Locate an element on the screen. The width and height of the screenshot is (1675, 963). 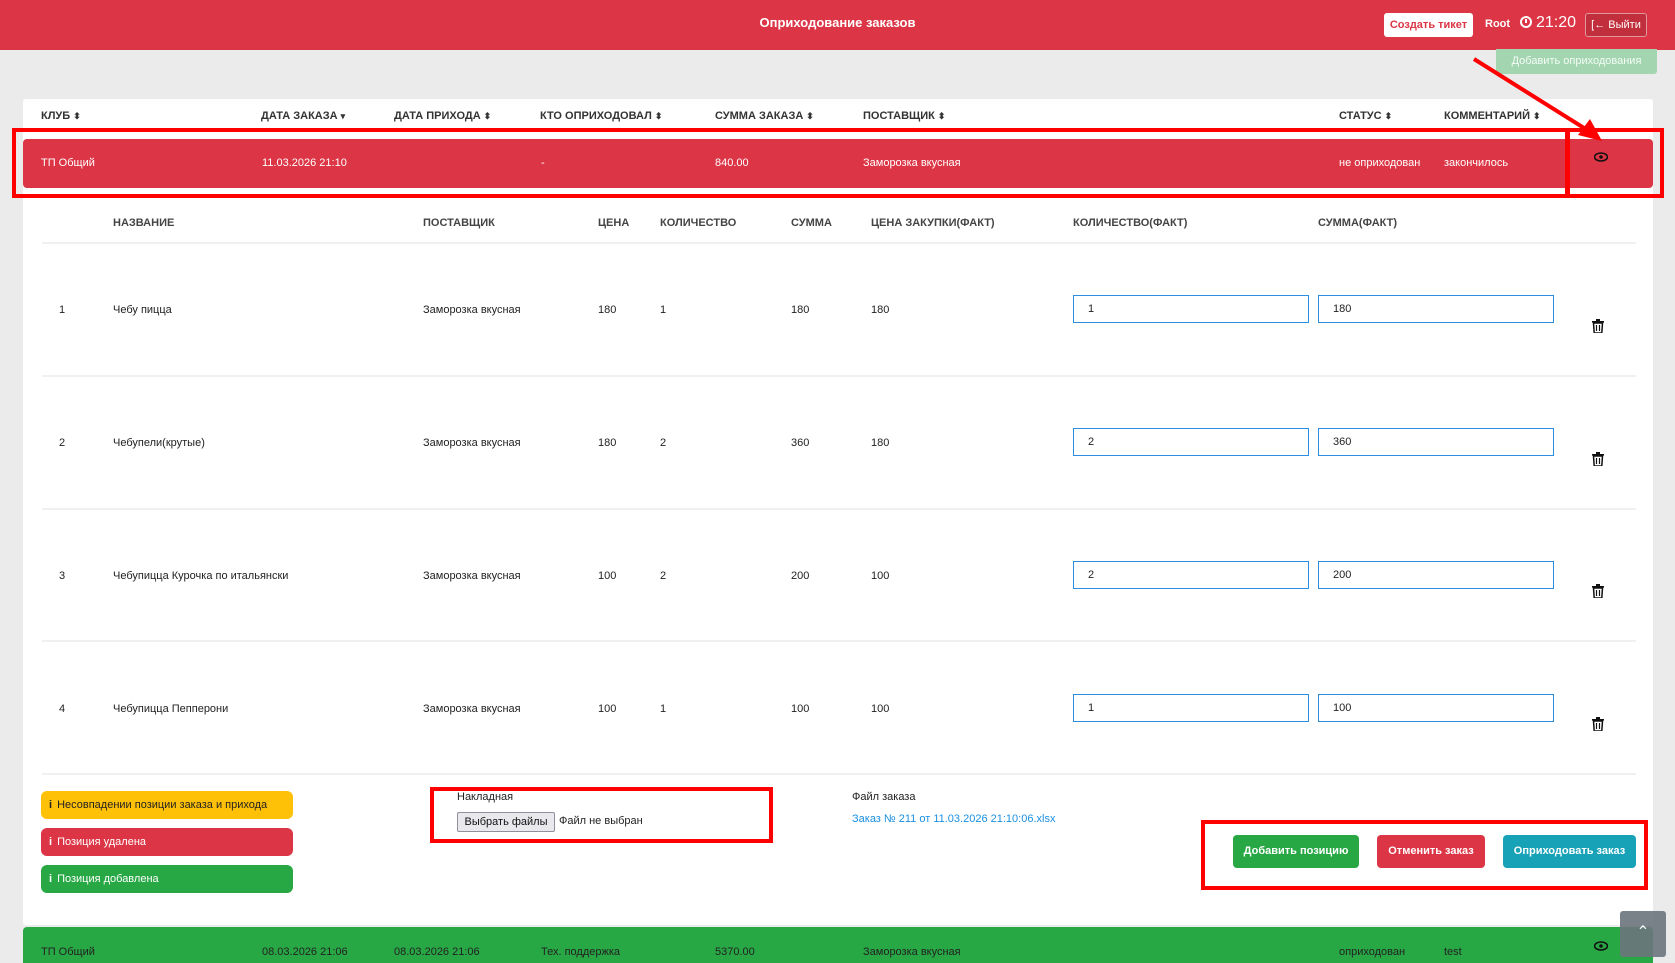
item-sum: 180 is located at coordinates (800, 310).